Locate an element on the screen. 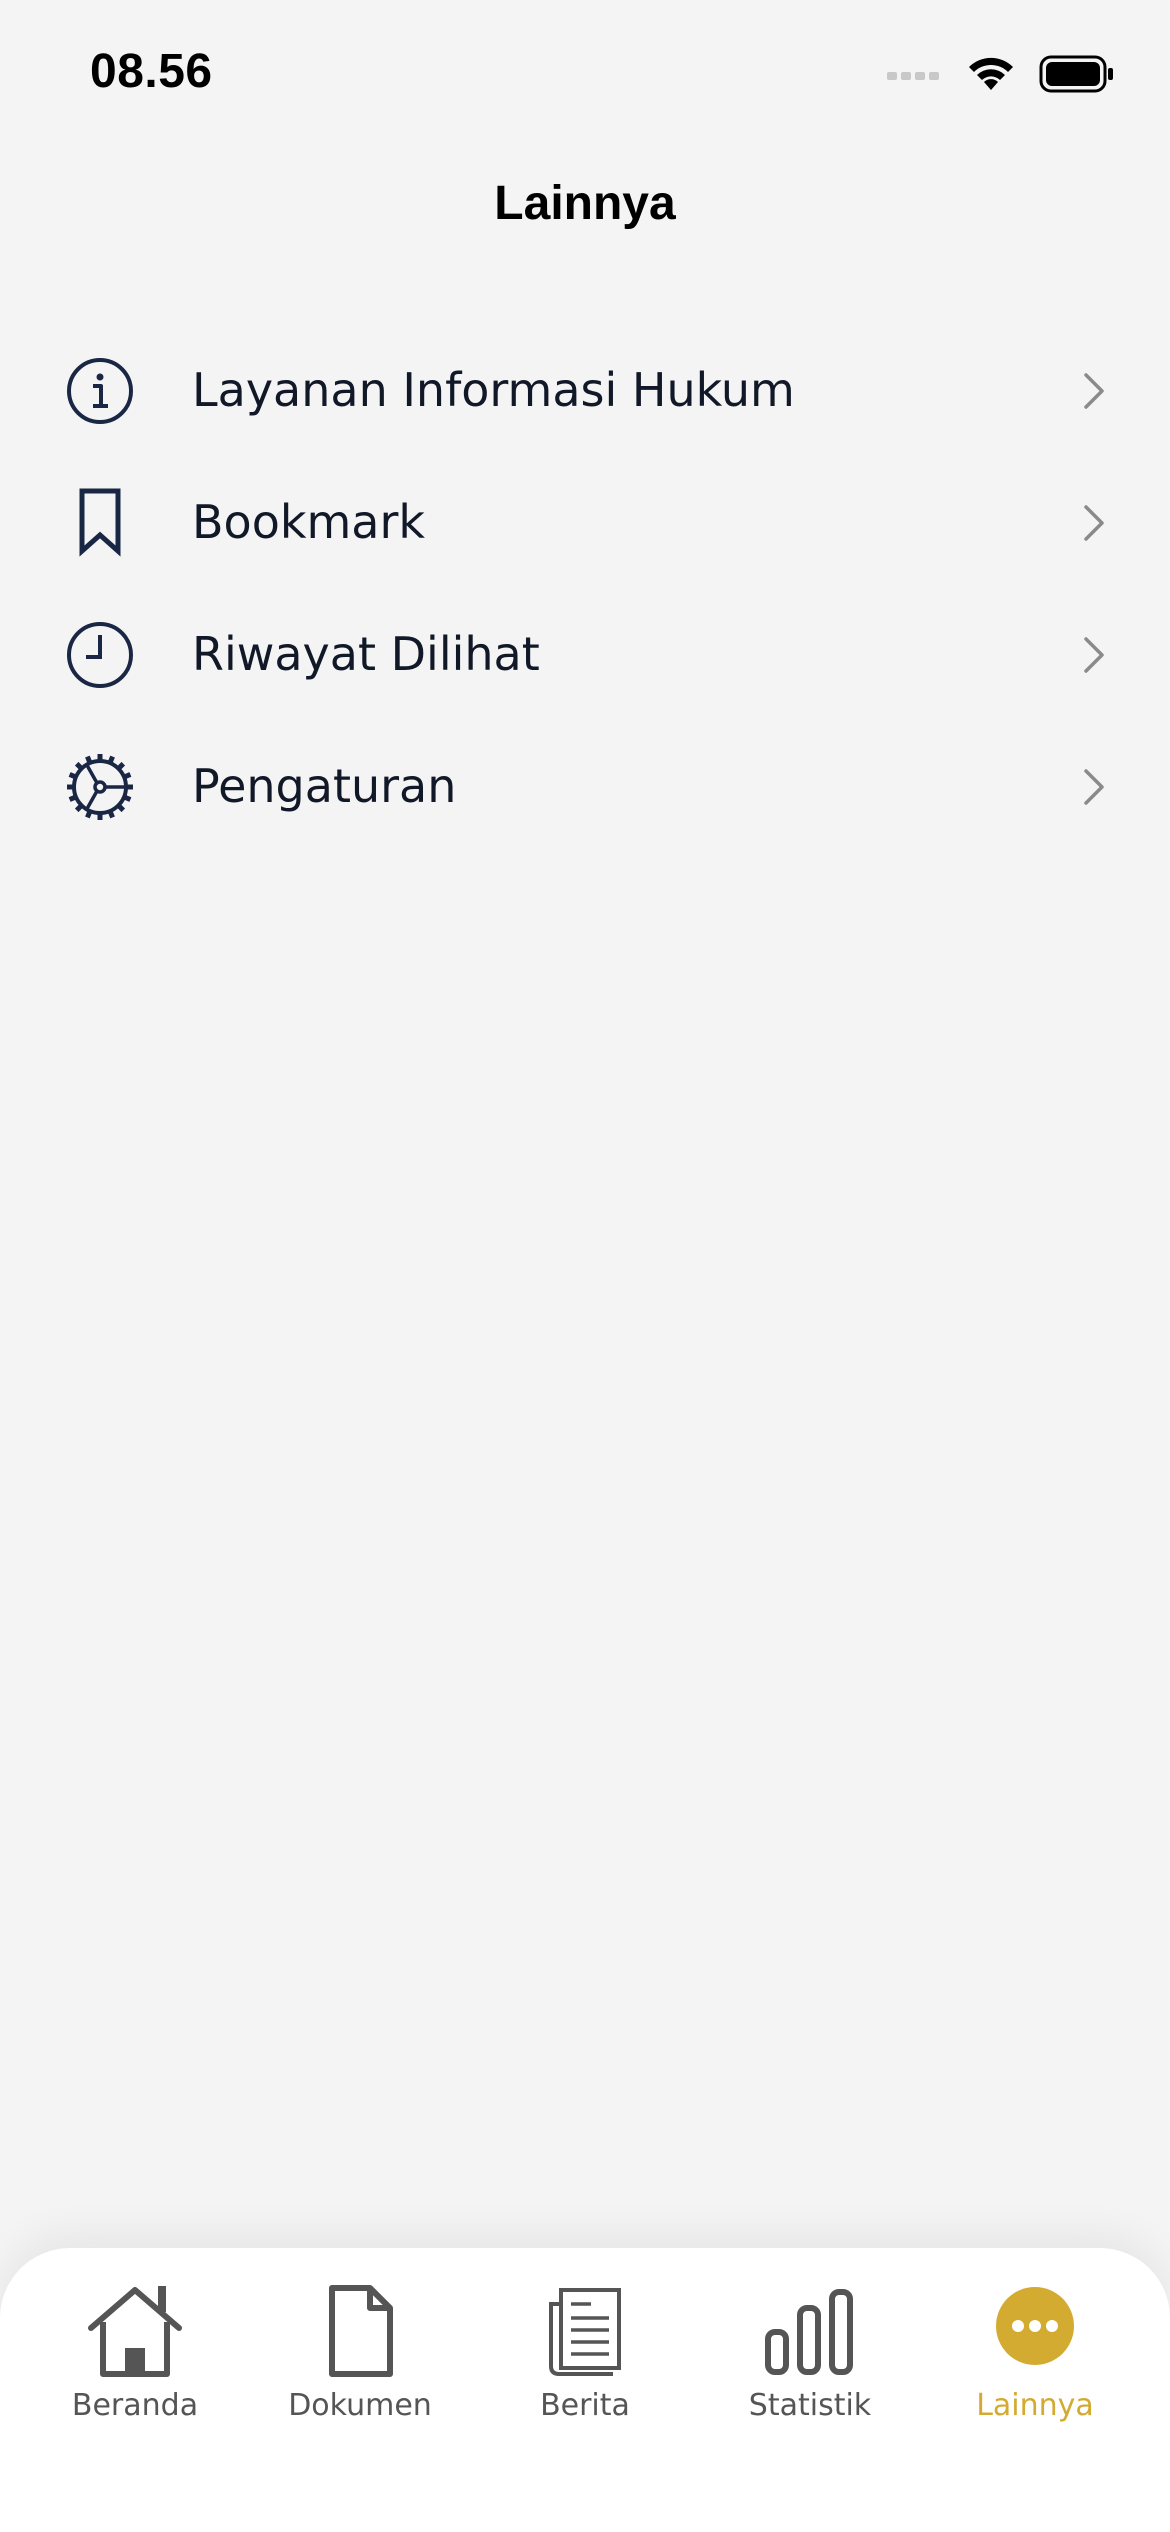  nav-label: Lainnya is located at coordinates (1035, 2405).